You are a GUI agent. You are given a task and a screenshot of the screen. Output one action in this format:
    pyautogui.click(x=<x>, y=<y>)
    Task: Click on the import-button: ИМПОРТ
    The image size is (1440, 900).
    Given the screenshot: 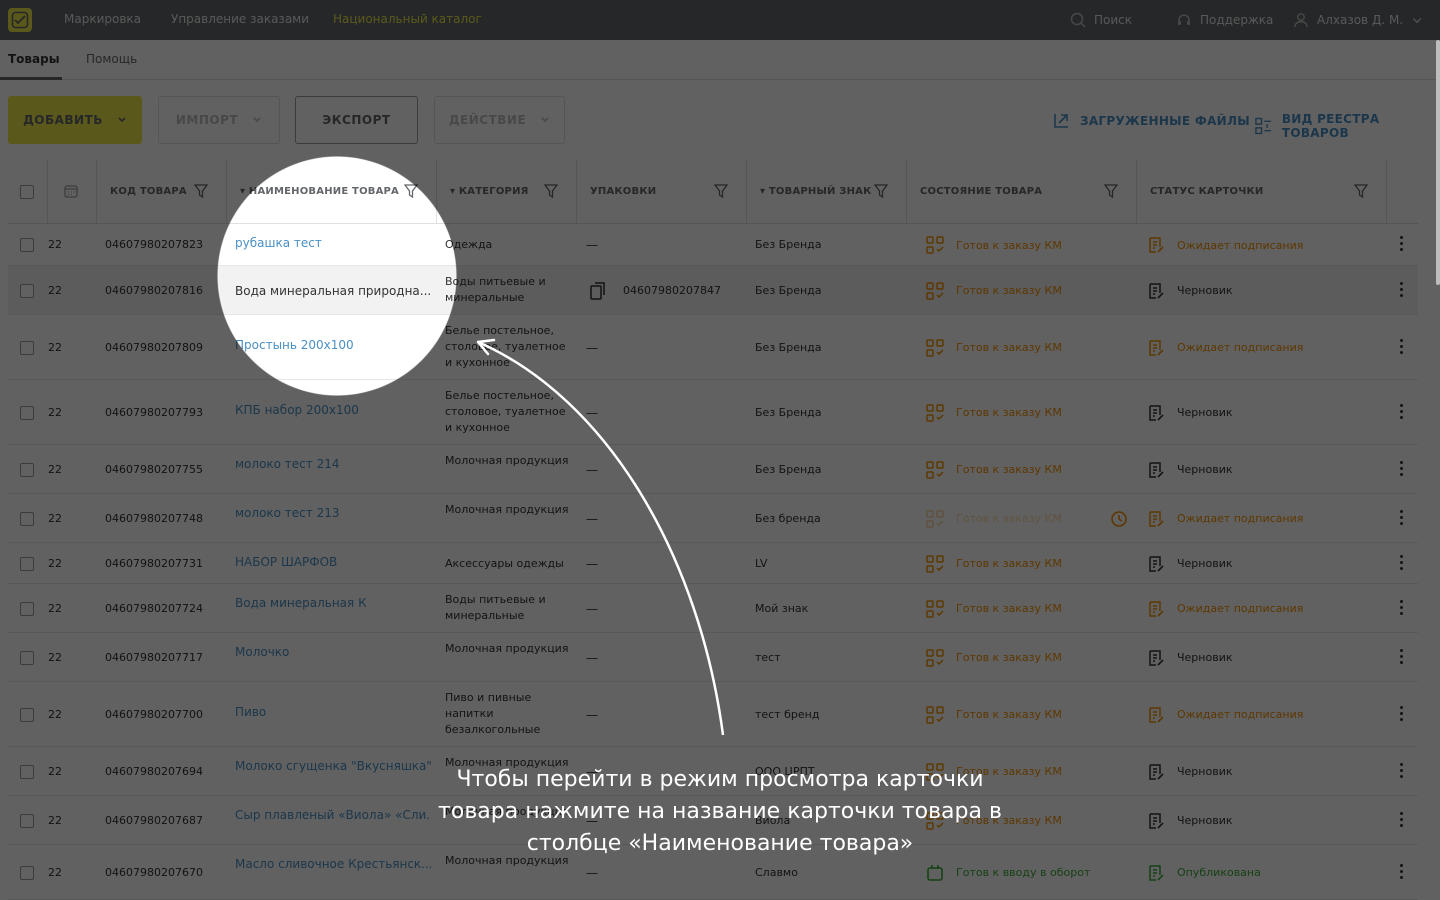 What is the action you would take?
    pyautogui.click(x=219, y=120)
    